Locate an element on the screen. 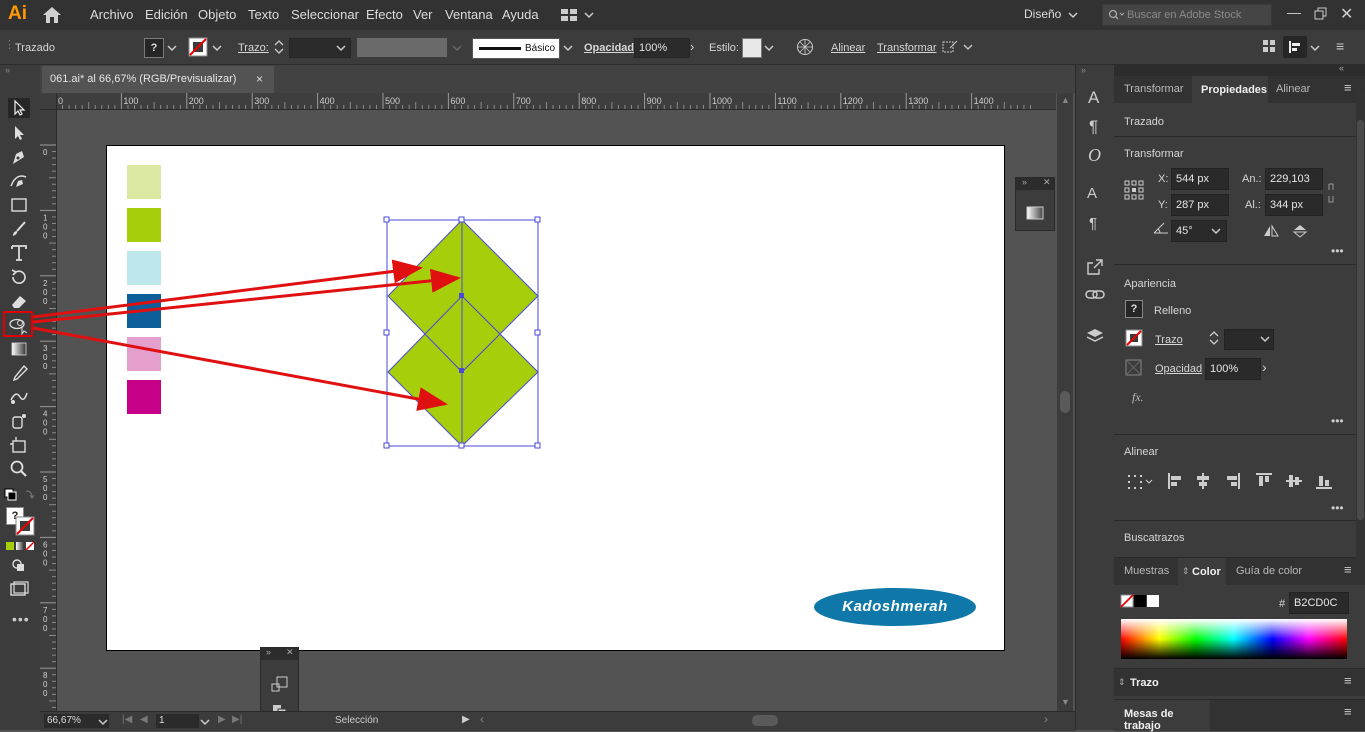  color-mode-icons is located at coordinates (20, 546).